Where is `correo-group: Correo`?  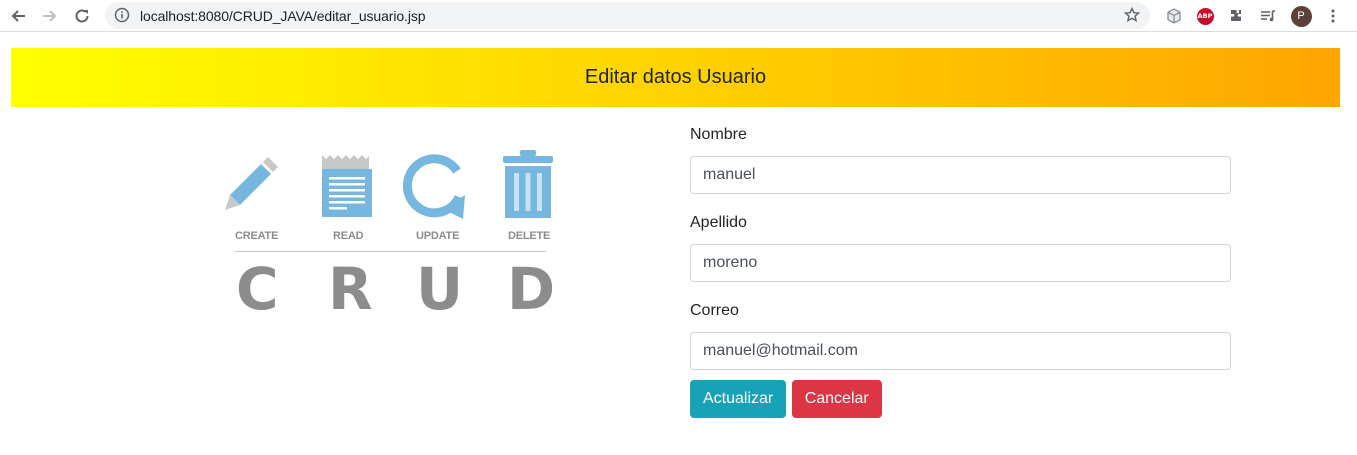 correo-group: Correo is located at coordinates (960, 345).